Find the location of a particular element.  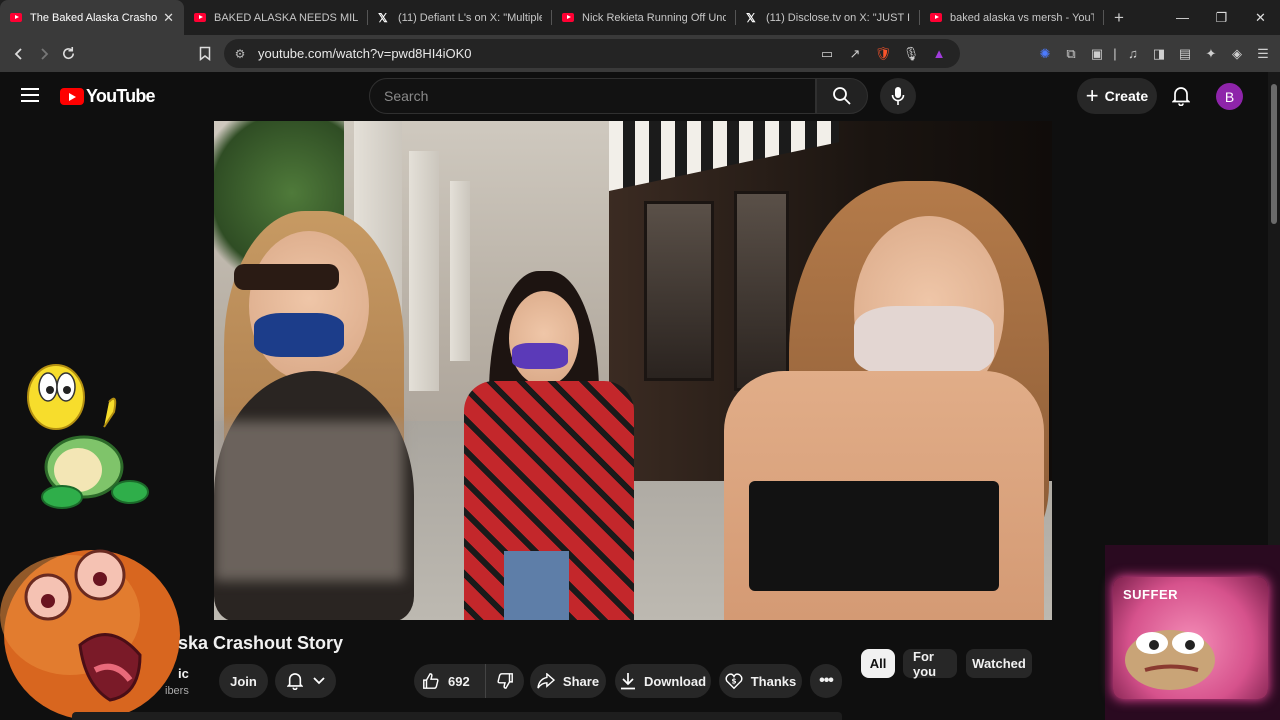

koopa-sticker is located at coordinates (88, 436).